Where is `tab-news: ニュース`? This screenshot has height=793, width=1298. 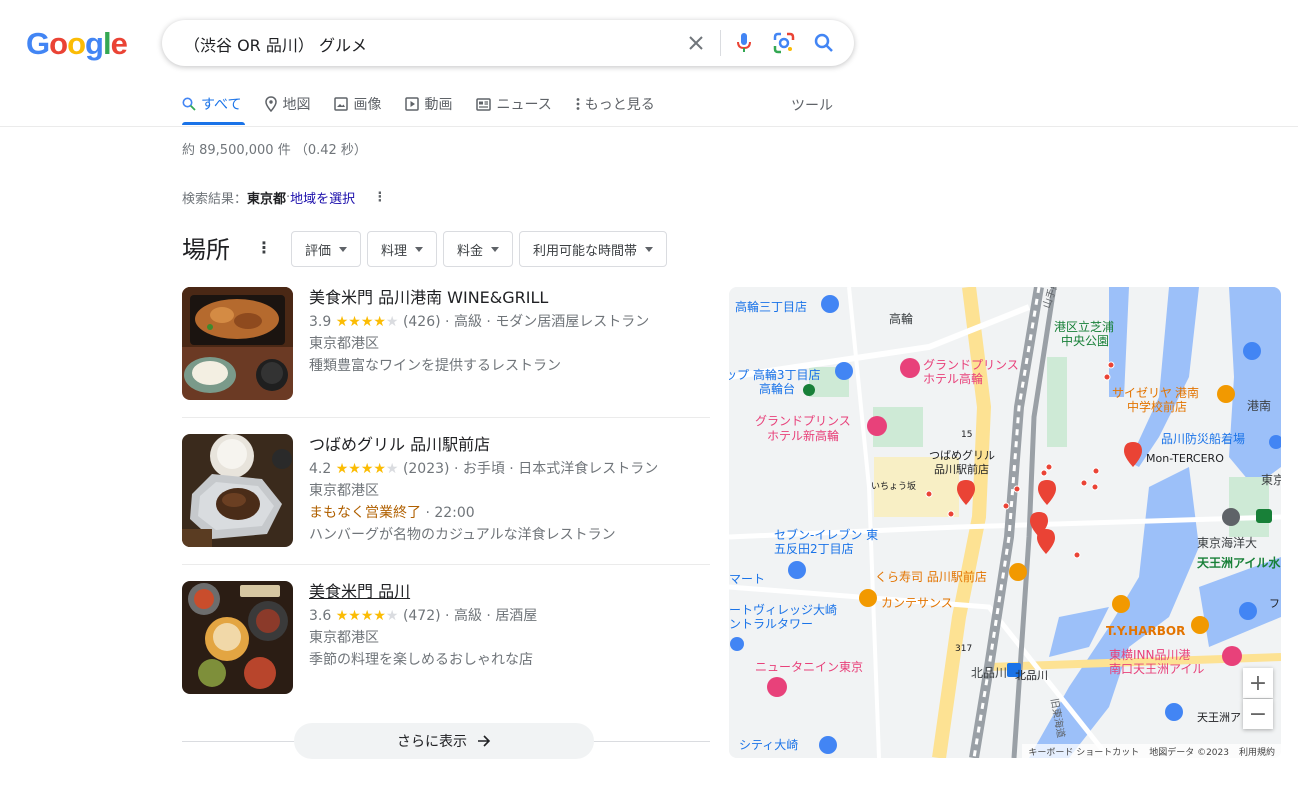
tab-news: ニュース is located at coordinates (514, 104).